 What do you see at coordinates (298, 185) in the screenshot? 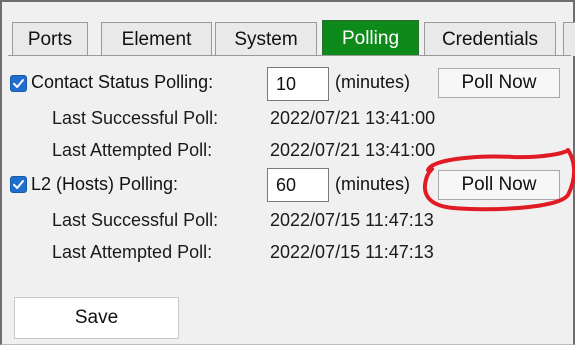
I see `l2-polling-interval-input` at bounding box center [298, 185].